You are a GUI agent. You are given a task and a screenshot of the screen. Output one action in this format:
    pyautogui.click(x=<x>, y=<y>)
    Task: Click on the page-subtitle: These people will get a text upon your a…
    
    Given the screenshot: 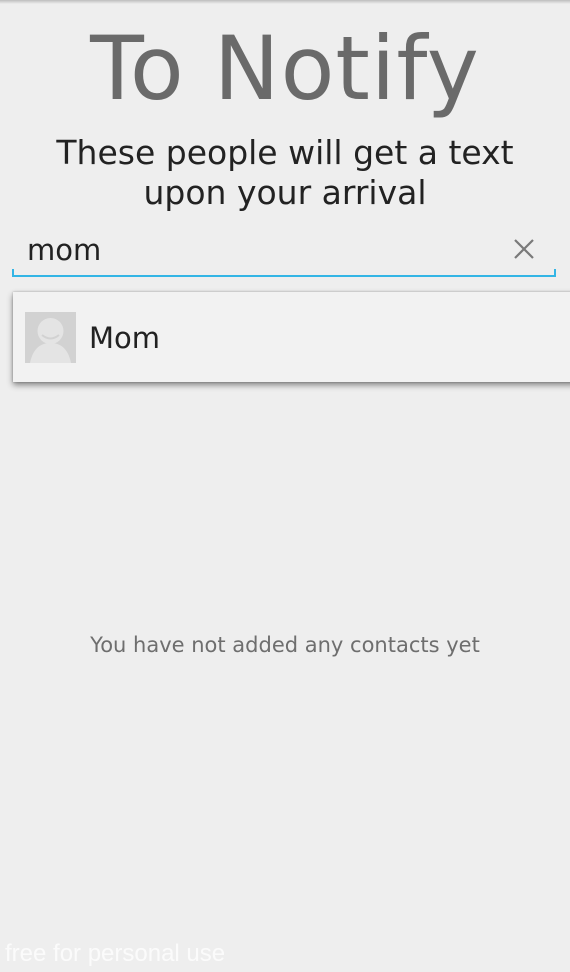 What is the action you would take?
    pyautogui.click(x=285, y=172)
    